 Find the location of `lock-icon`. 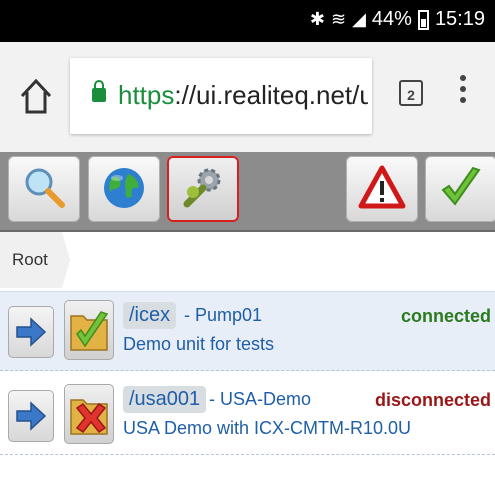

lock-icon is located at coordinates (99, 91).